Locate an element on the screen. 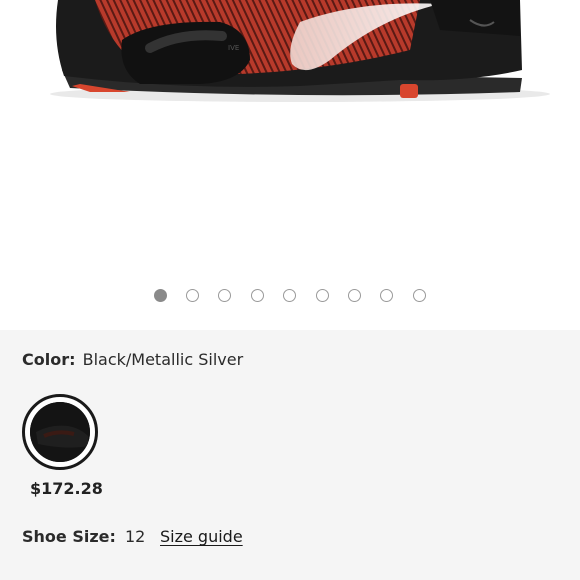 Image resolution: width=580 pixels, height=580 pixels. image-carousel-indicator is located at coordinates (290, 296).